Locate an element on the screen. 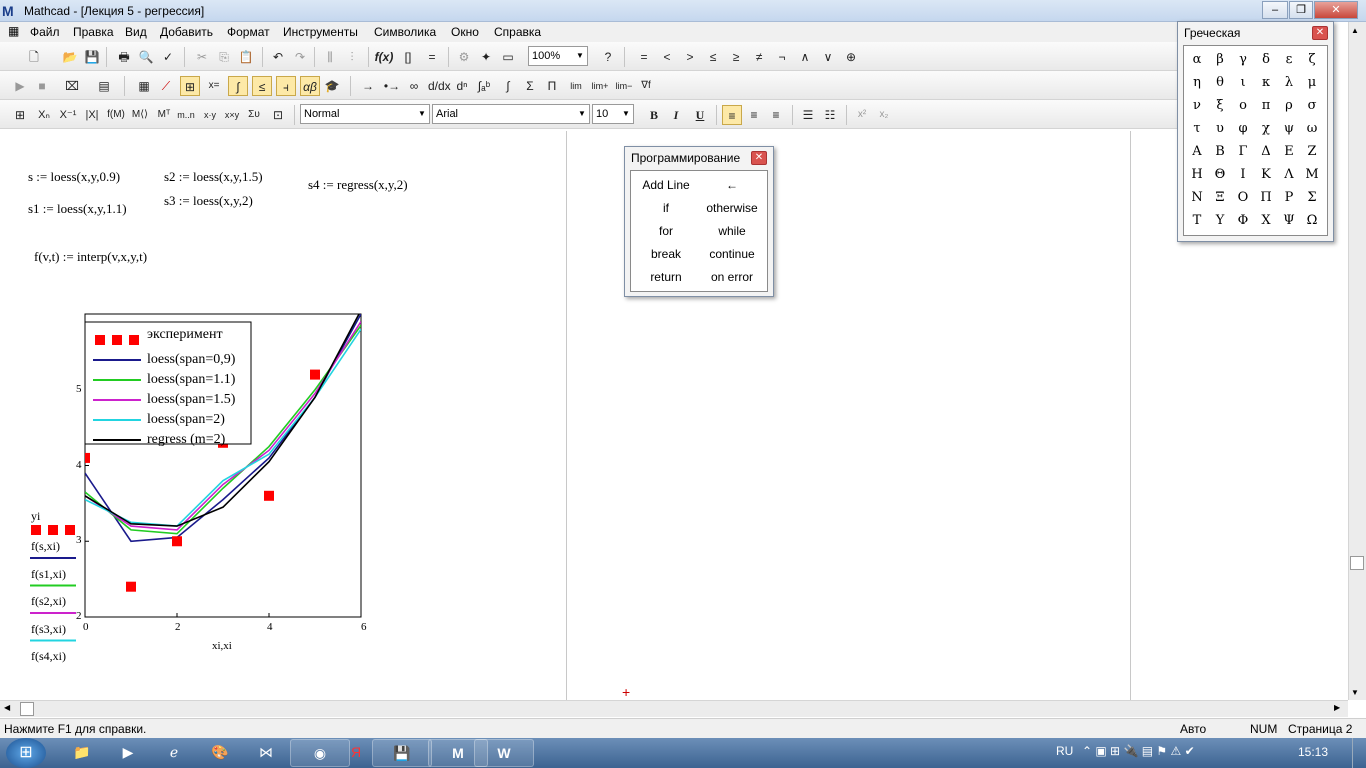 This screenshot has height=768, width=1366. size-combo: 10 ▼ is located at coordinates (613, 114).